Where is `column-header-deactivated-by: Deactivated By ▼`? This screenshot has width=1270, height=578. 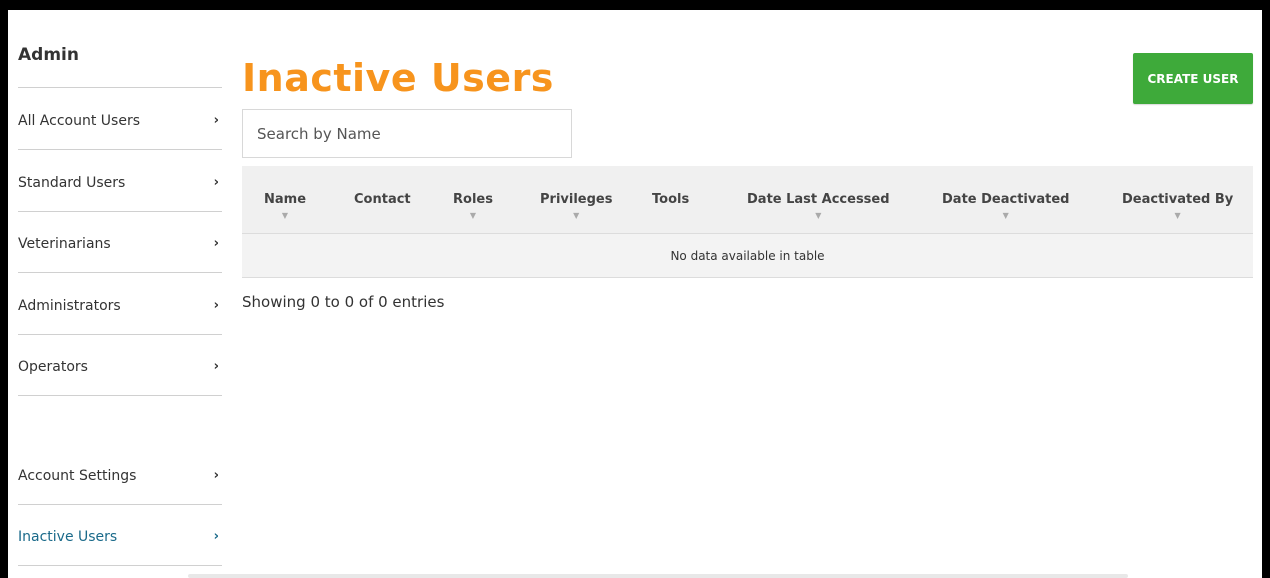 column-header-deactivated-by: Deactivated By ▼ is located at coordinates (1177, 206).